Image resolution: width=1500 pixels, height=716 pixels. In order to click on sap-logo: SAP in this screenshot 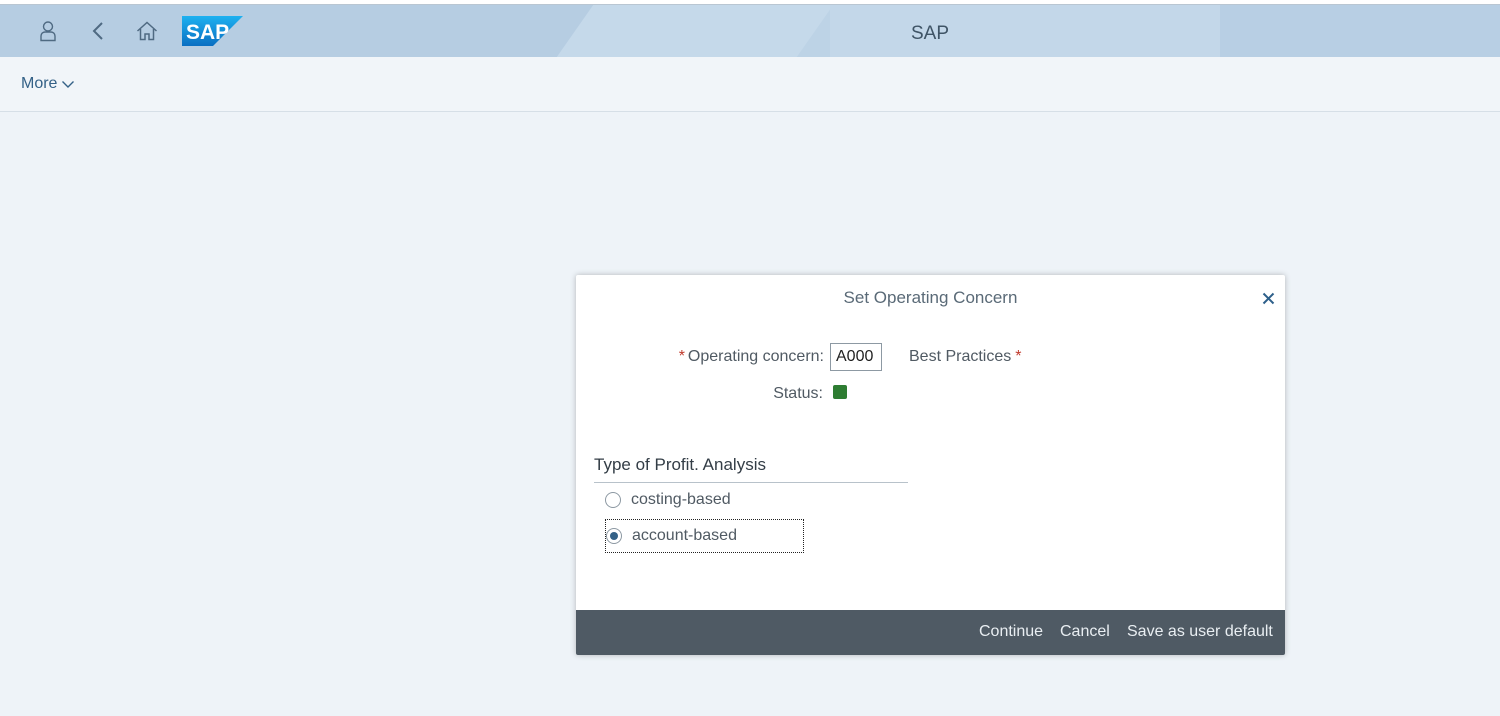, I will do `click(212, 31)`.